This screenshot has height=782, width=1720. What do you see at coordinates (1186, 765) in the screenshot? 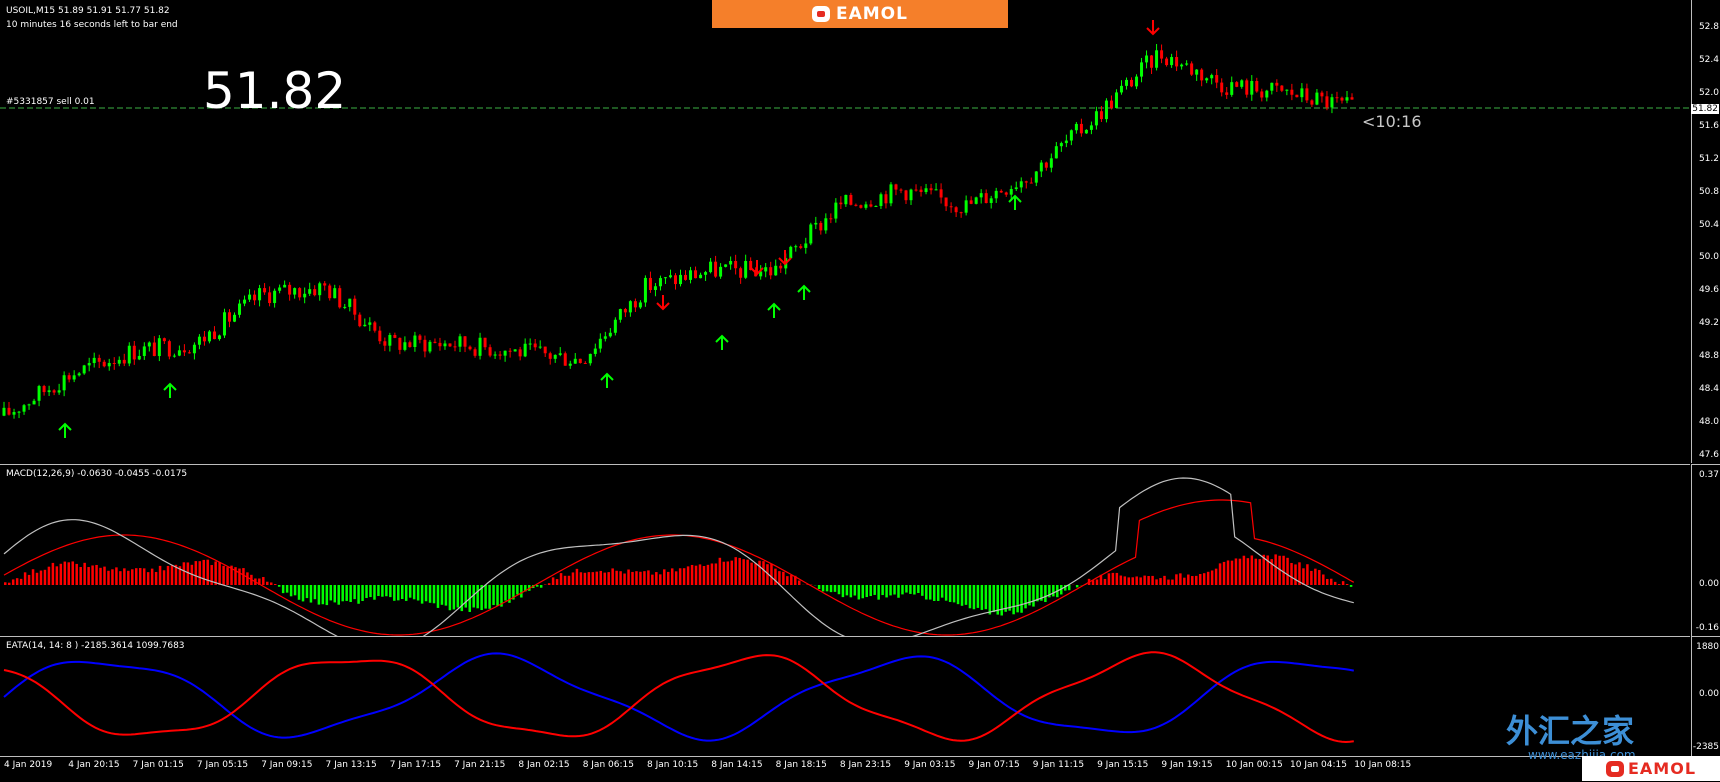
I see `time-axis-label: 9 Jan 19:15` at bounding box center [1186, 765].